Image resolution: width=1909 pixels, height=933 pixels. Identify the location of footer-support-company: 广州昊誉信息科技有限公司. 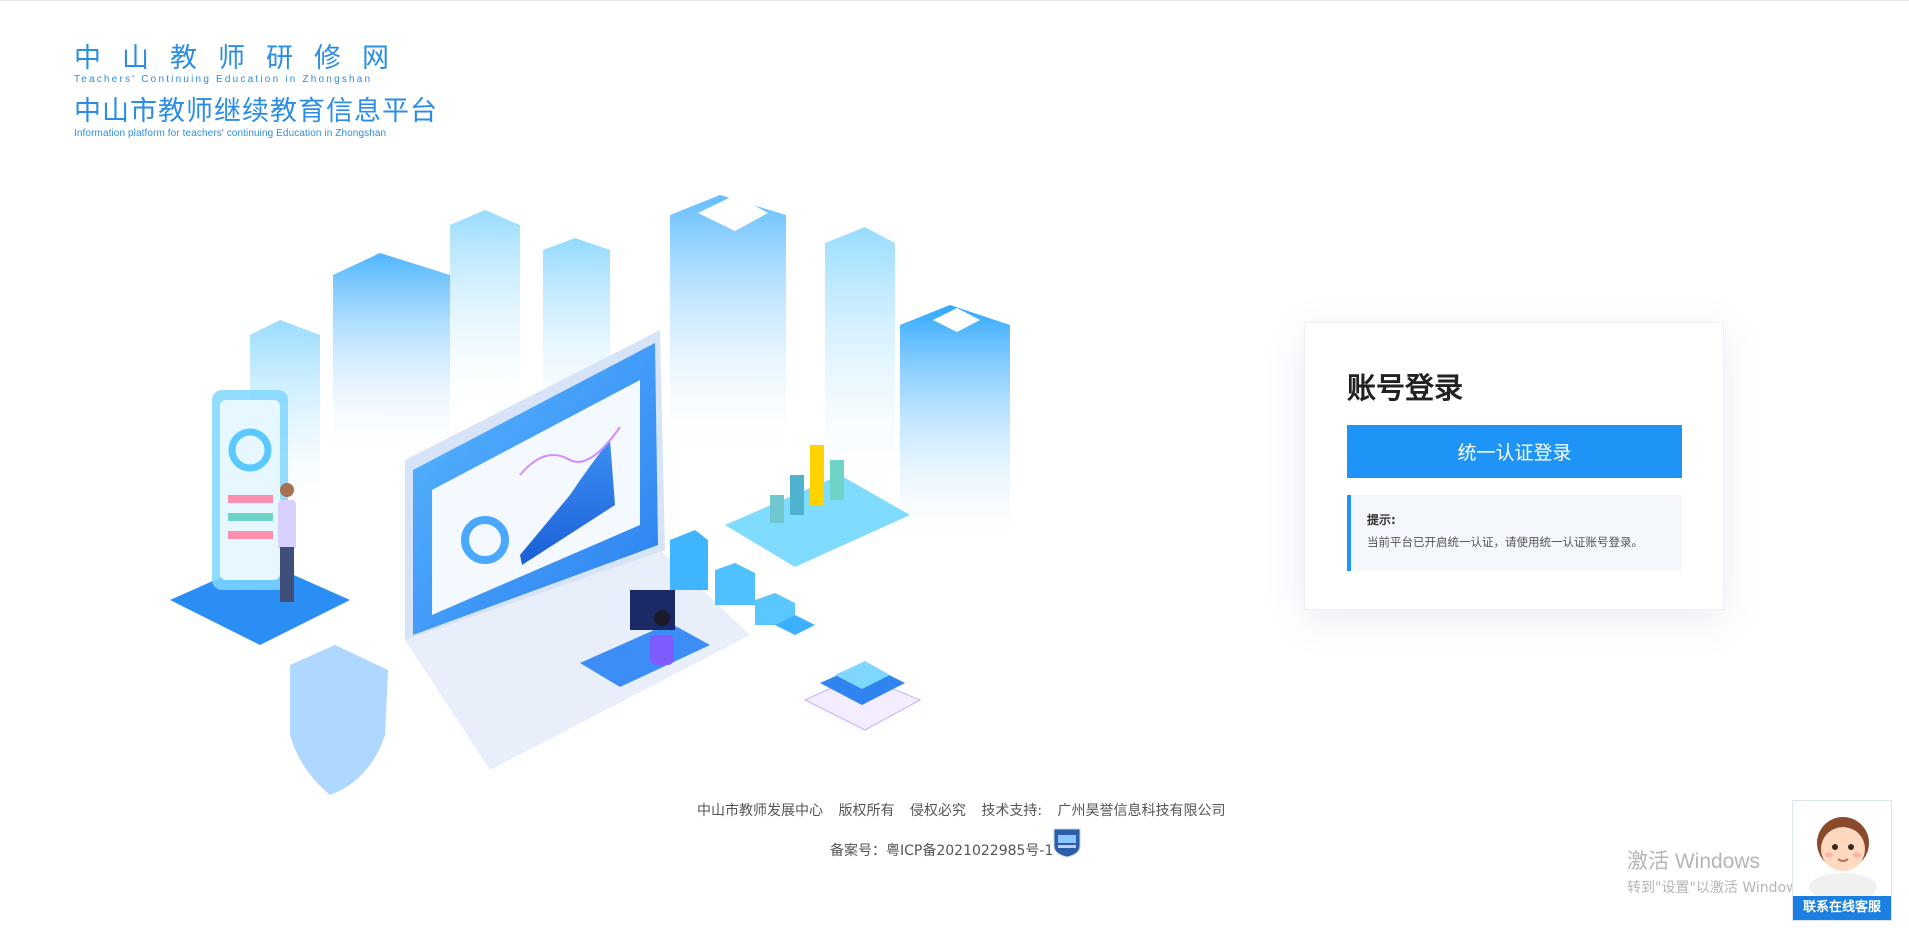
(1142, 811).